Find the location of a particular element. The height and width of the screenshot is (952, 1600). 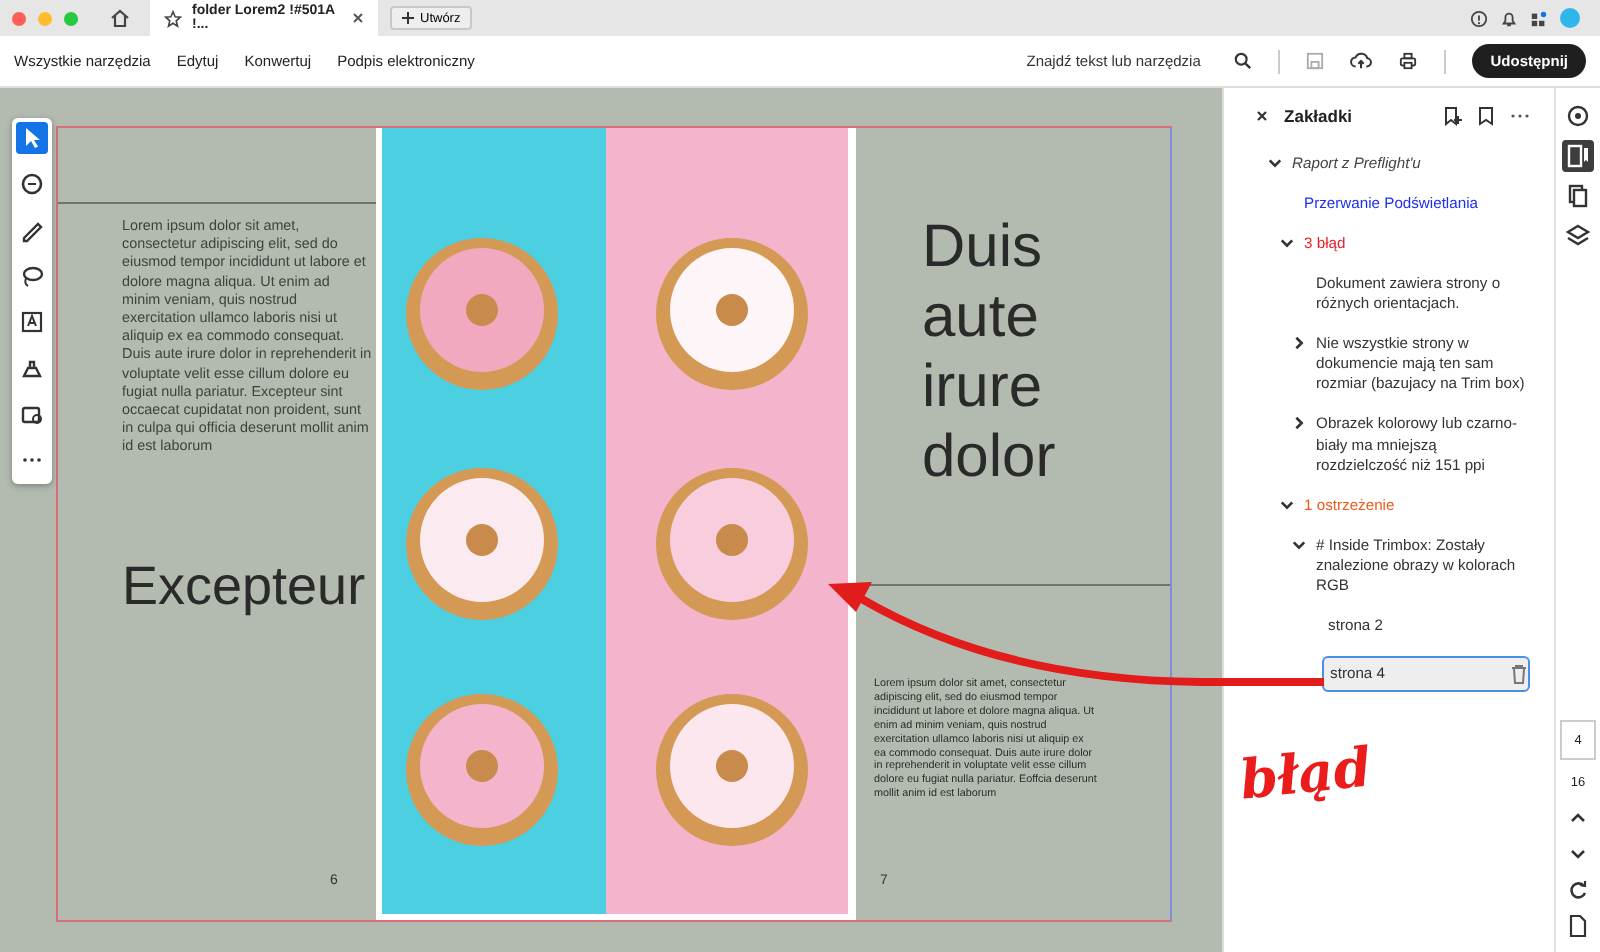

annotation-text: błąd is located at coordinates (1306, 775).